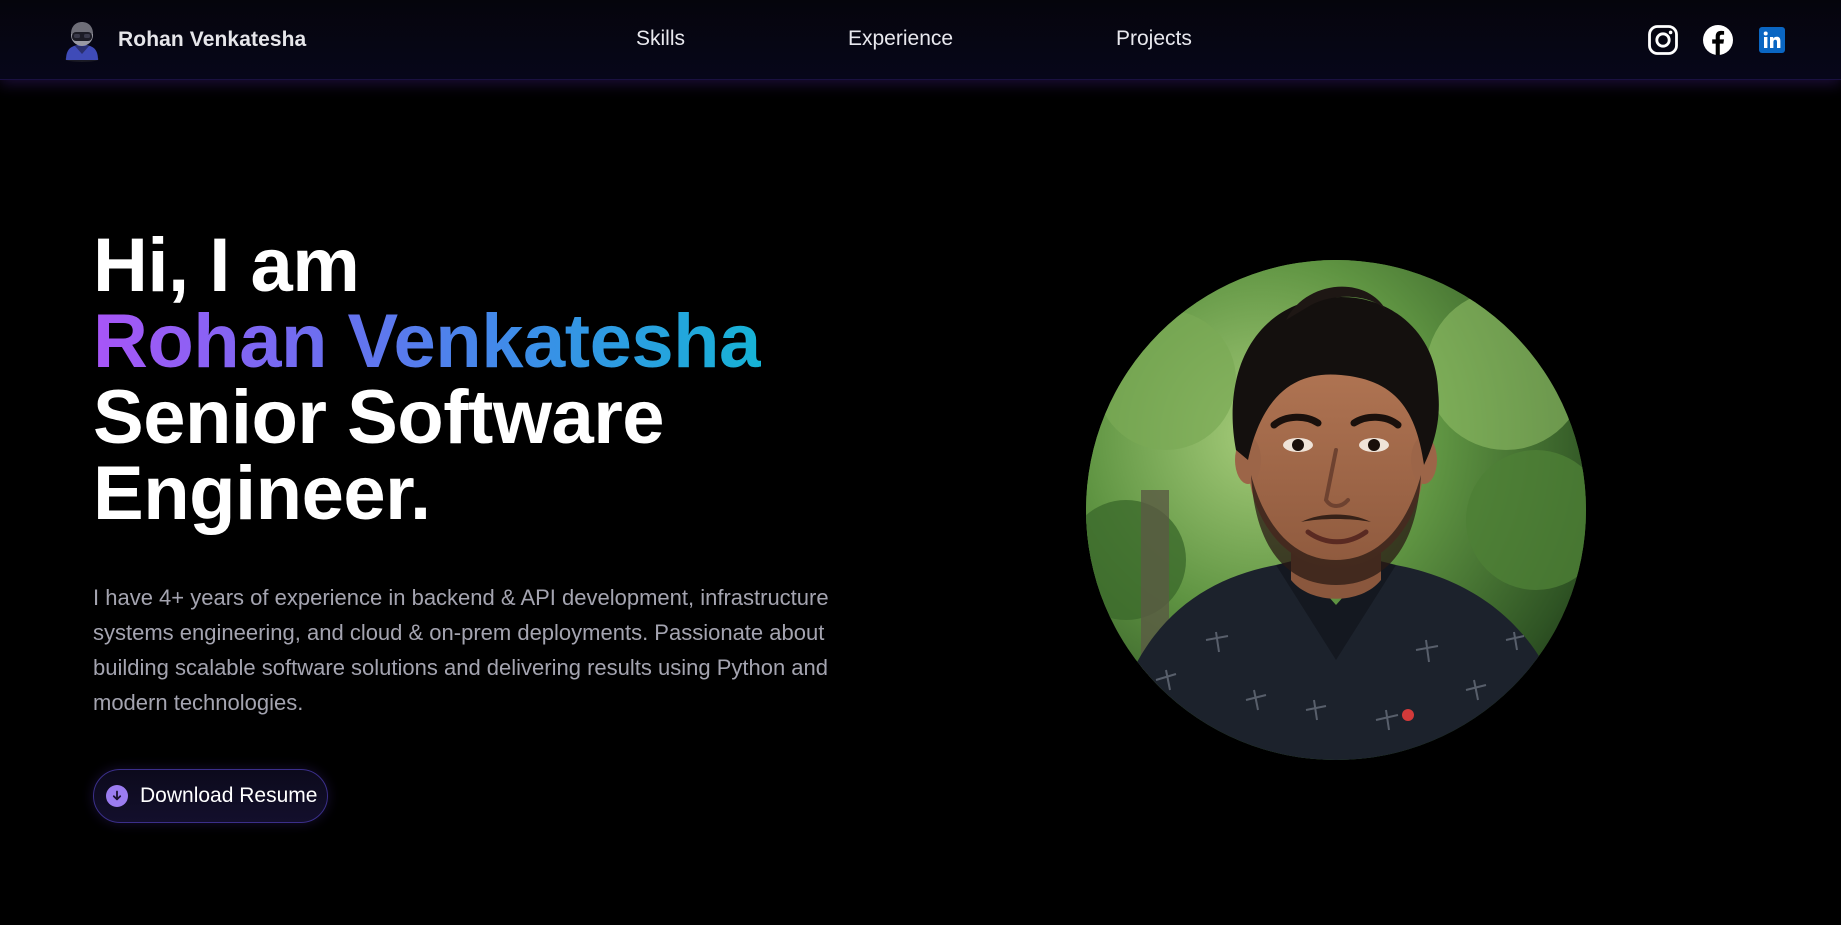 The height and width of the screenshot is (925, 1841). What do you see at coordinates (226, 265) in the screenshot?
I see `hero-greeting: Hi, I am` at bounding box center [226, 265].